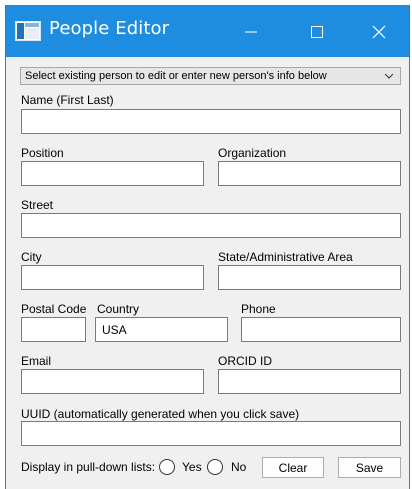  Describe the element at coordinates (321, 329) in the screenshot. I see `phone-field` at that location.